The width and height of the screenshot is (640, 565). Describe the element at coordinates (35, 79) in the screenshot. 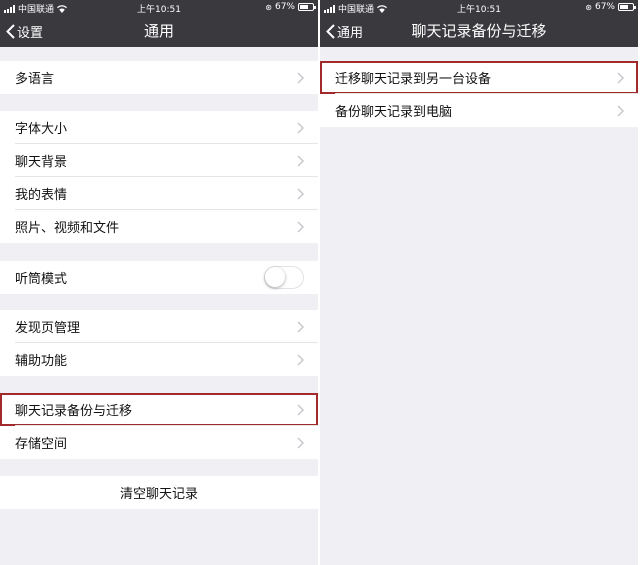

I see `cell-label: 多语言` at that location.